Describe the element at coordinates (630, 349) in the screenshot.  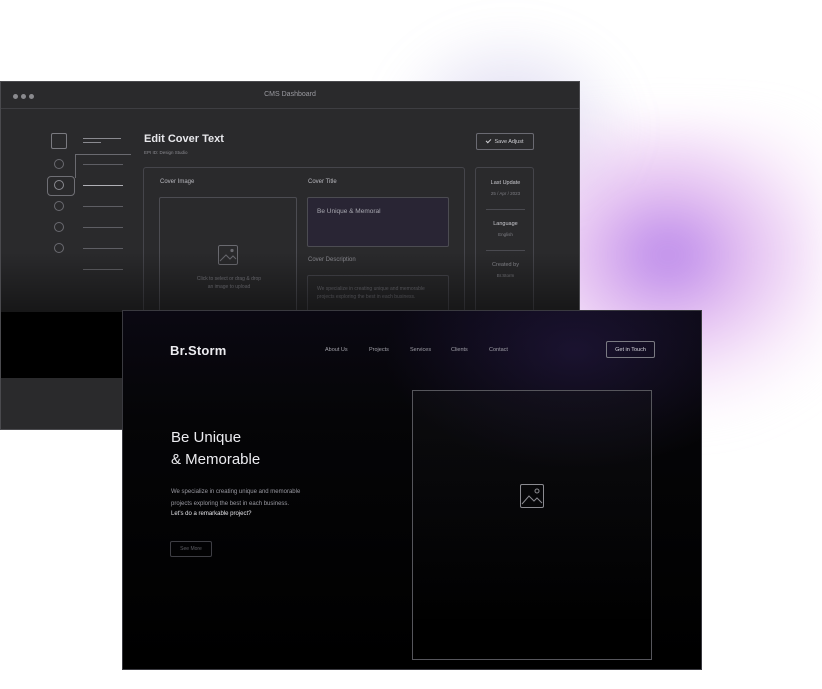
I see `get-in-touch-button: Get in Touch` at that location.